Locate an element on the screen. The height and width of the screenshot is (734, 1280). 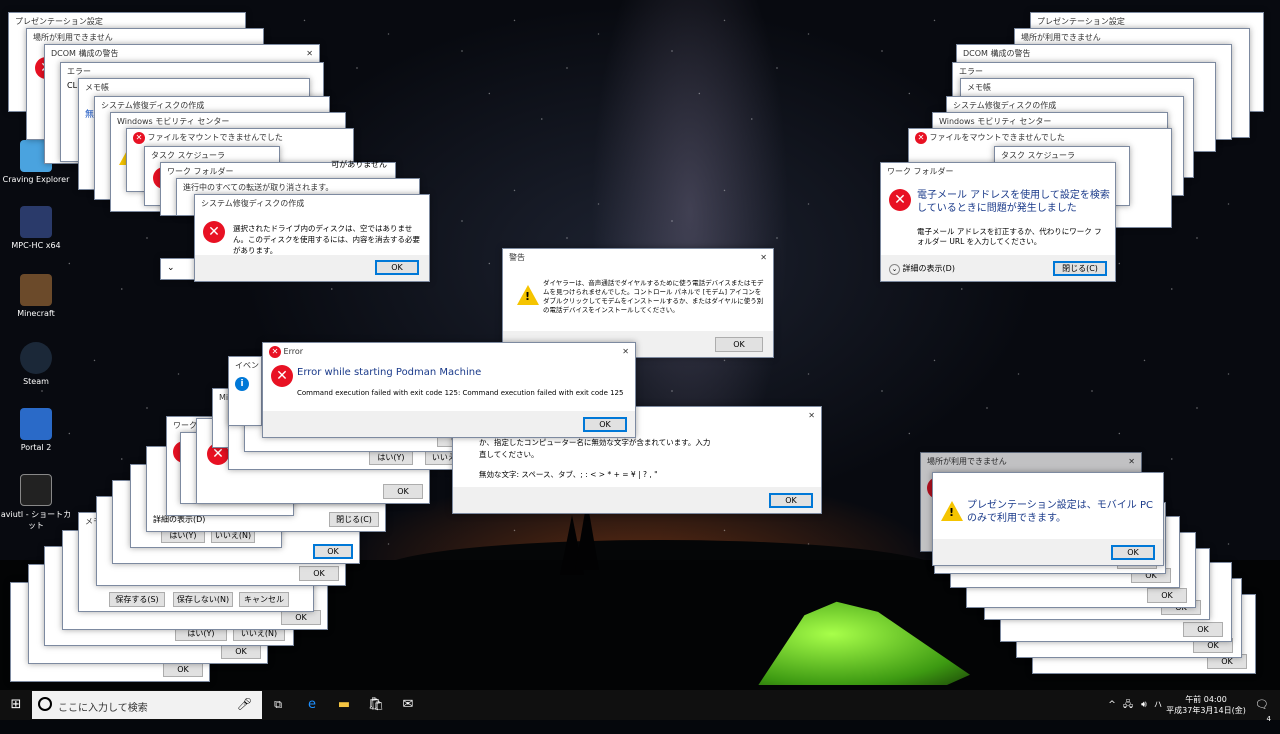
dialog-mobility: ! プレゼンテーション設定は、モバイル PC のみで利用できます。 OK is located at coordinates (1048, 519).